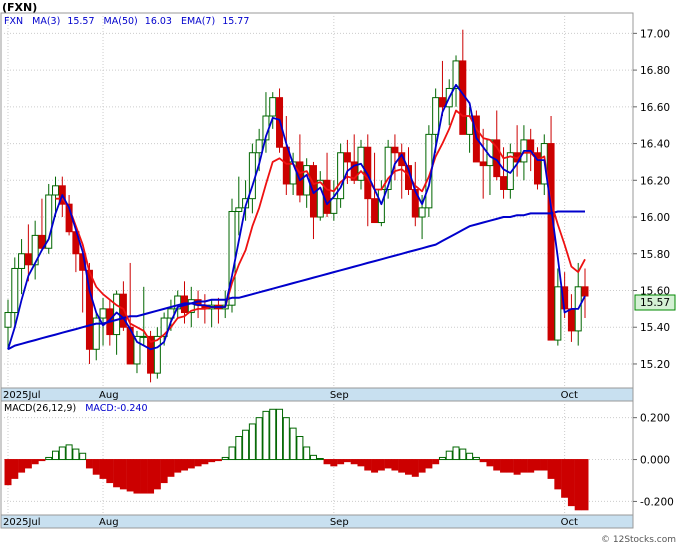  What do you see at coordinates (80, 21) in the screenshot?
I see `legend-ma3-value: 15.57` at bounding box center [80, 21].